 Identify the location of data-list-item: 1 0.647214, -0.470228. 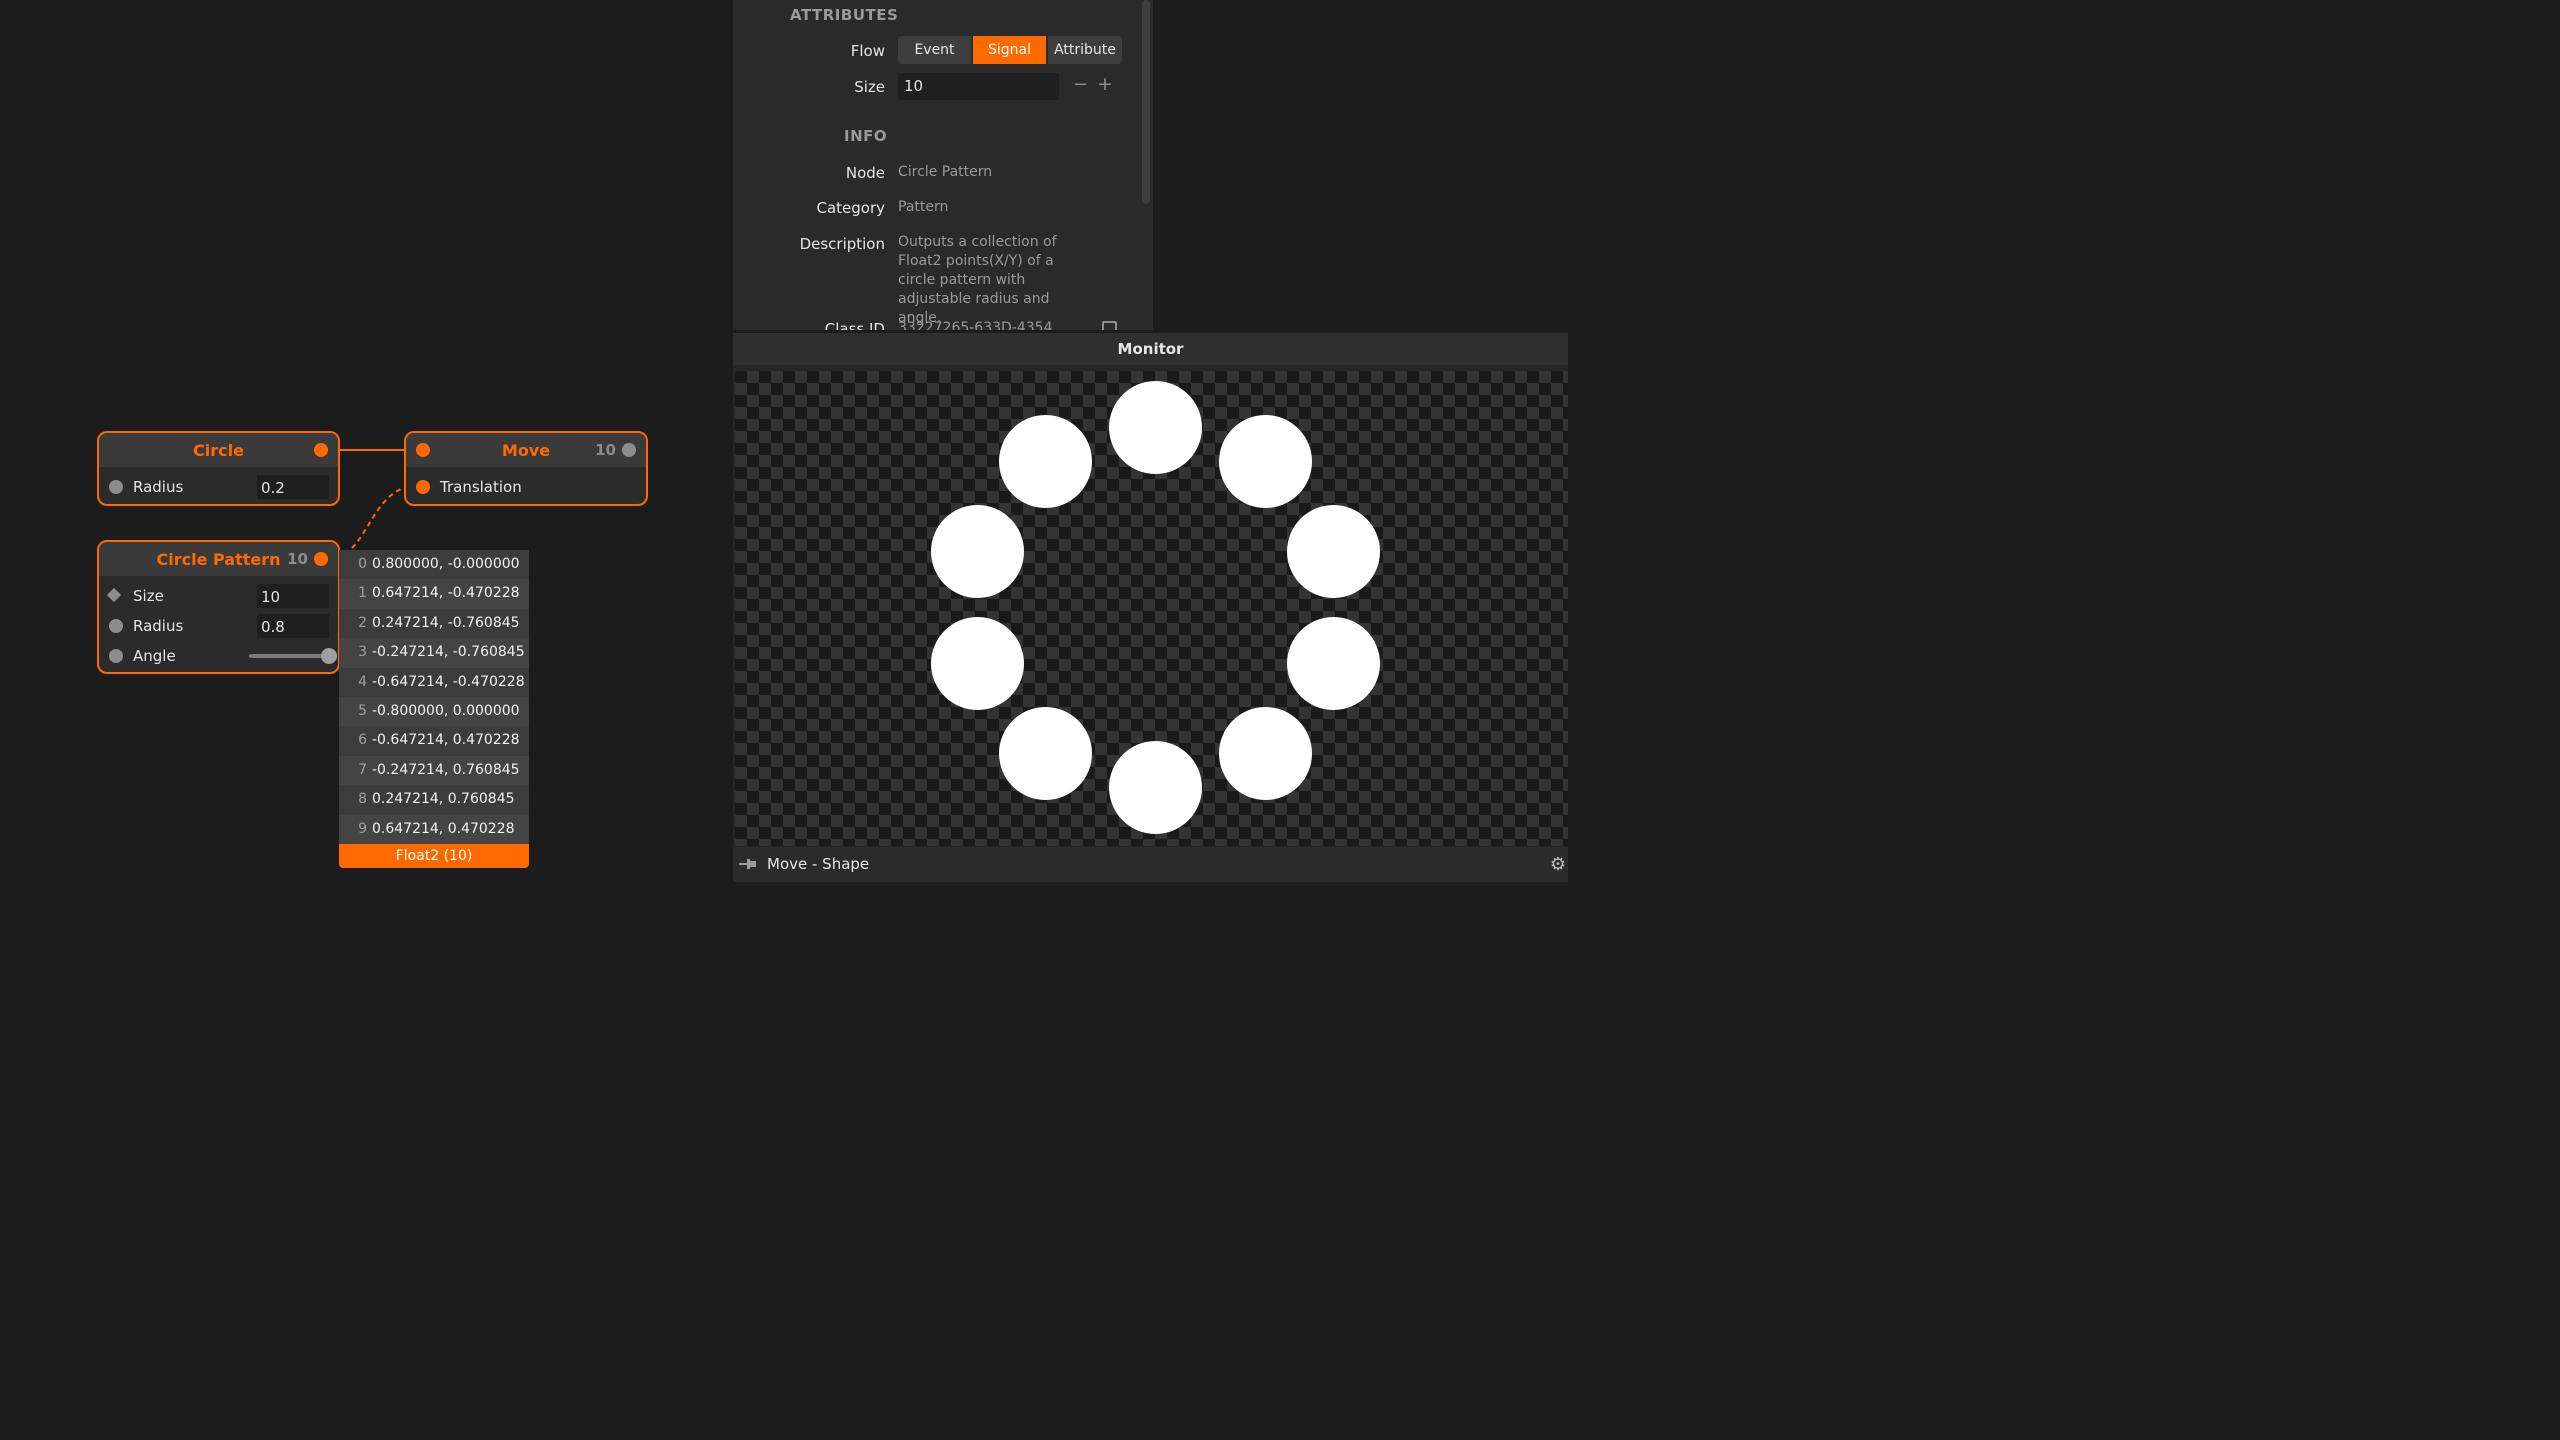
(434, 594).